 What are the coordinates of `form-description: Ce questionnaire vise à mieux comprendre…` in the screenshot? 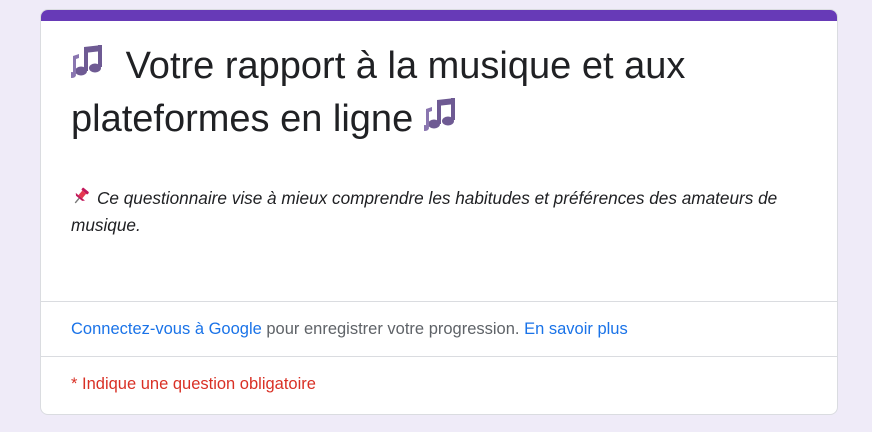 It's located at (445, 212).